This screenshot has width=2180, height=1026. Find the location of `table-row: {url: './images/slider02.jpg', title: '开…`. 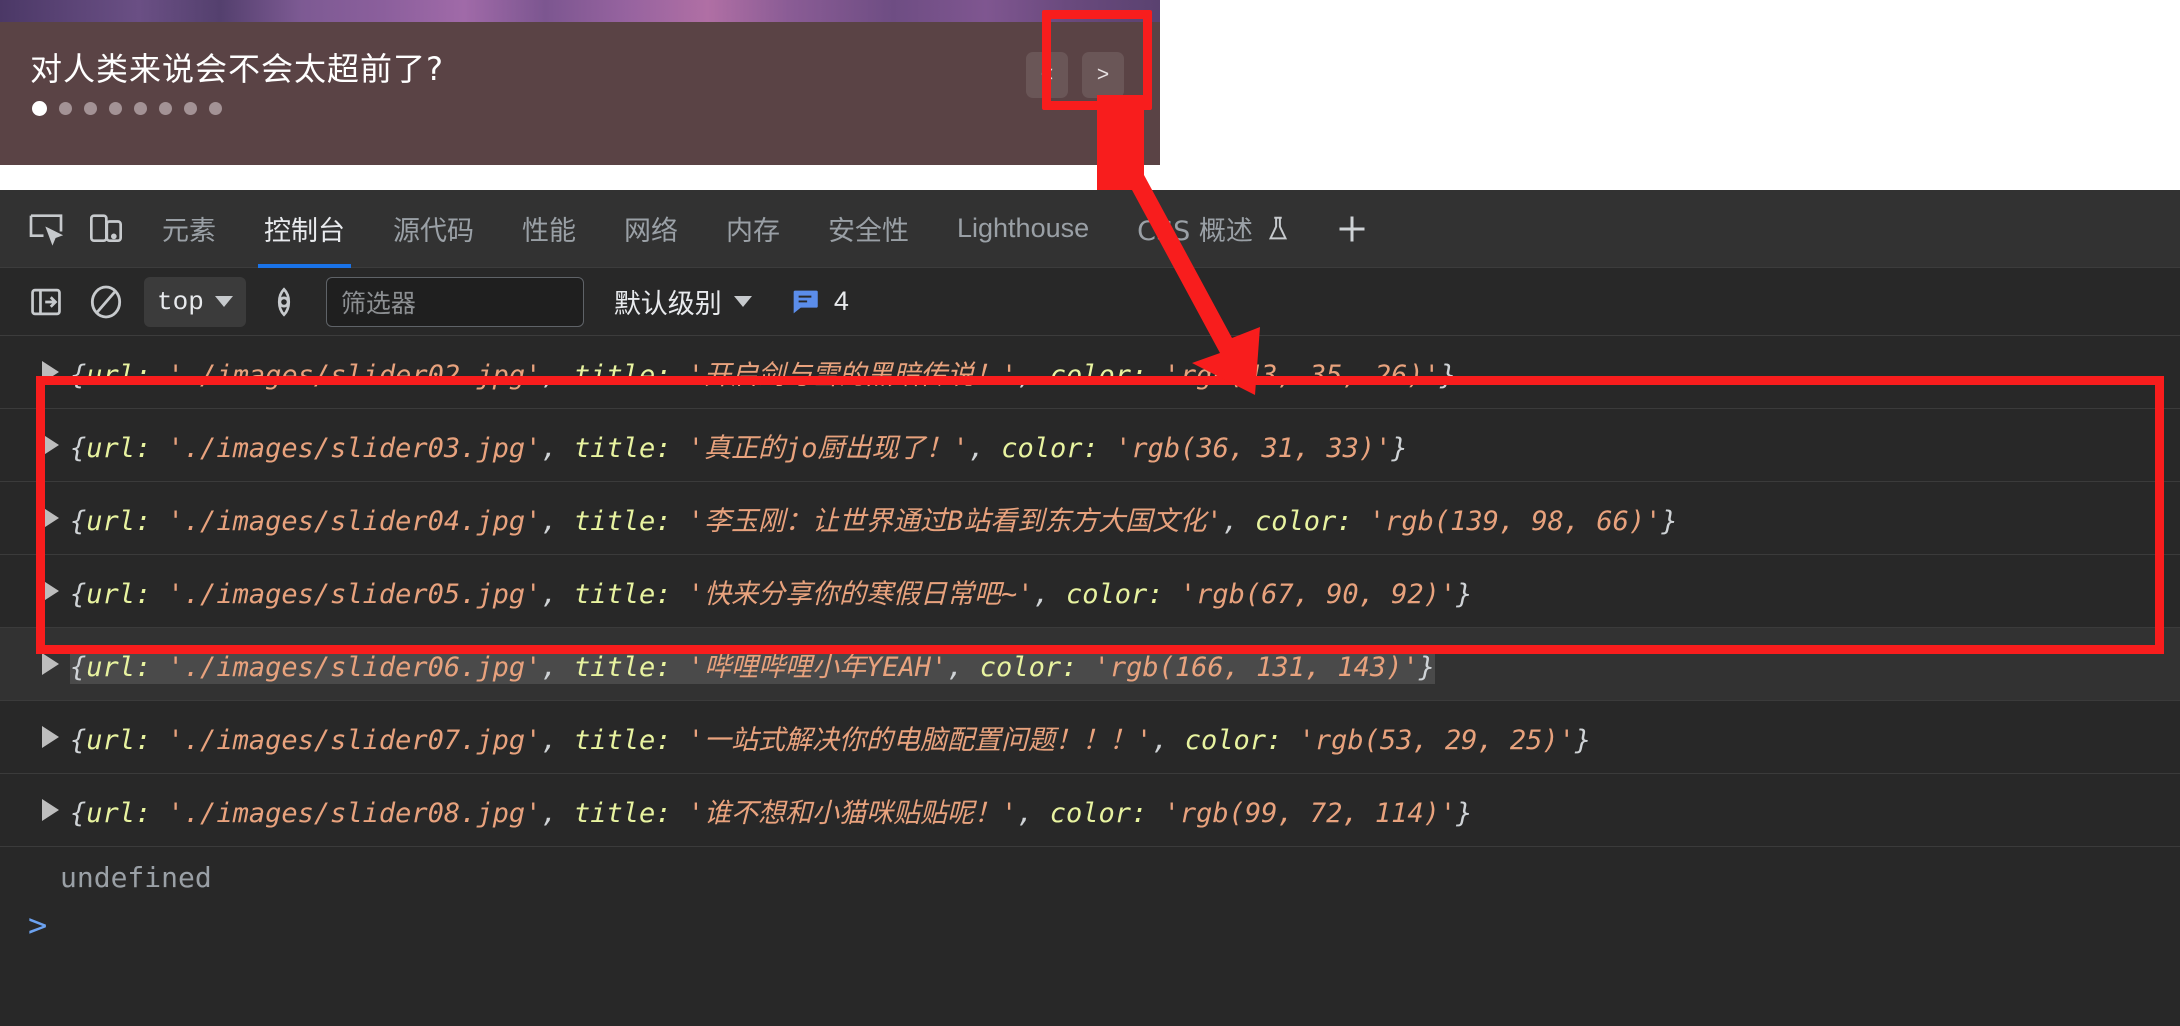

table-row: {url: './images/slider02.jpg', title: '开… is located at coordinates (1090, 372).